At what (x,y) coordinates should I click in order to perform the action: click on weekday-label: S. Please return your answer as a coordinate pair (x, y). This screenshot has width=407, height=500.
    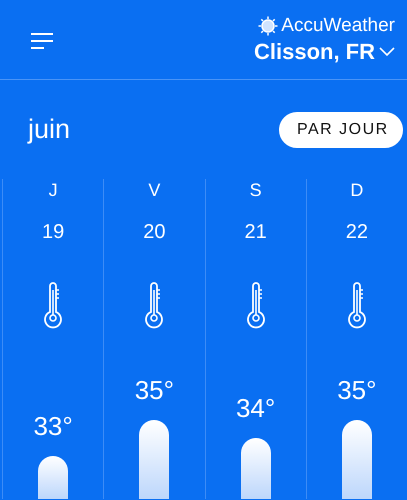
    Looking at the image, I should click on (256, 190).